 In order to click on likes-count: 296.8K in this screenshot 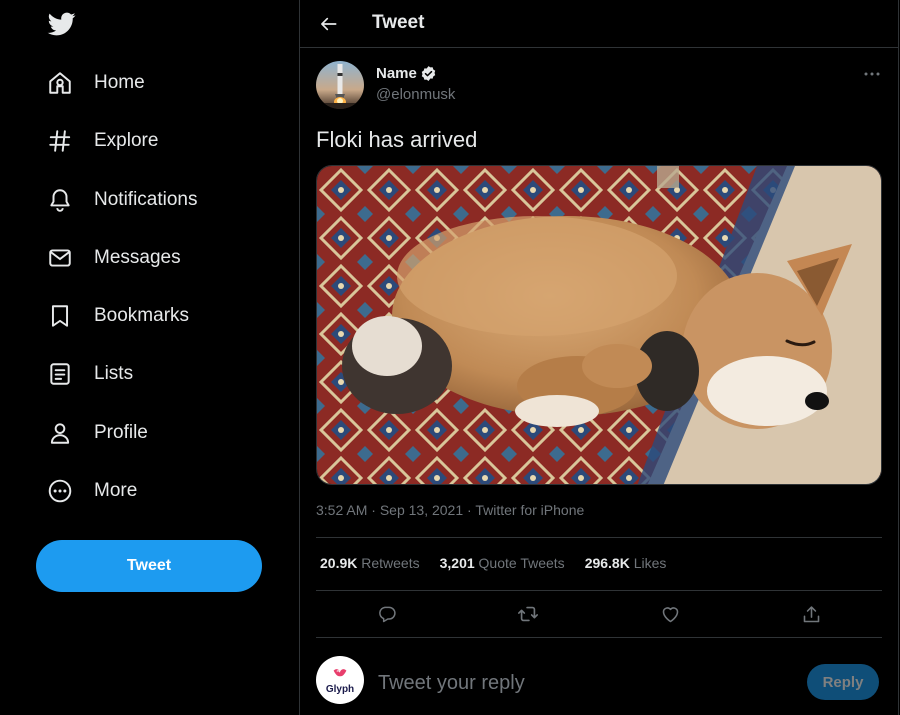, I will do `click(607, 563)`.